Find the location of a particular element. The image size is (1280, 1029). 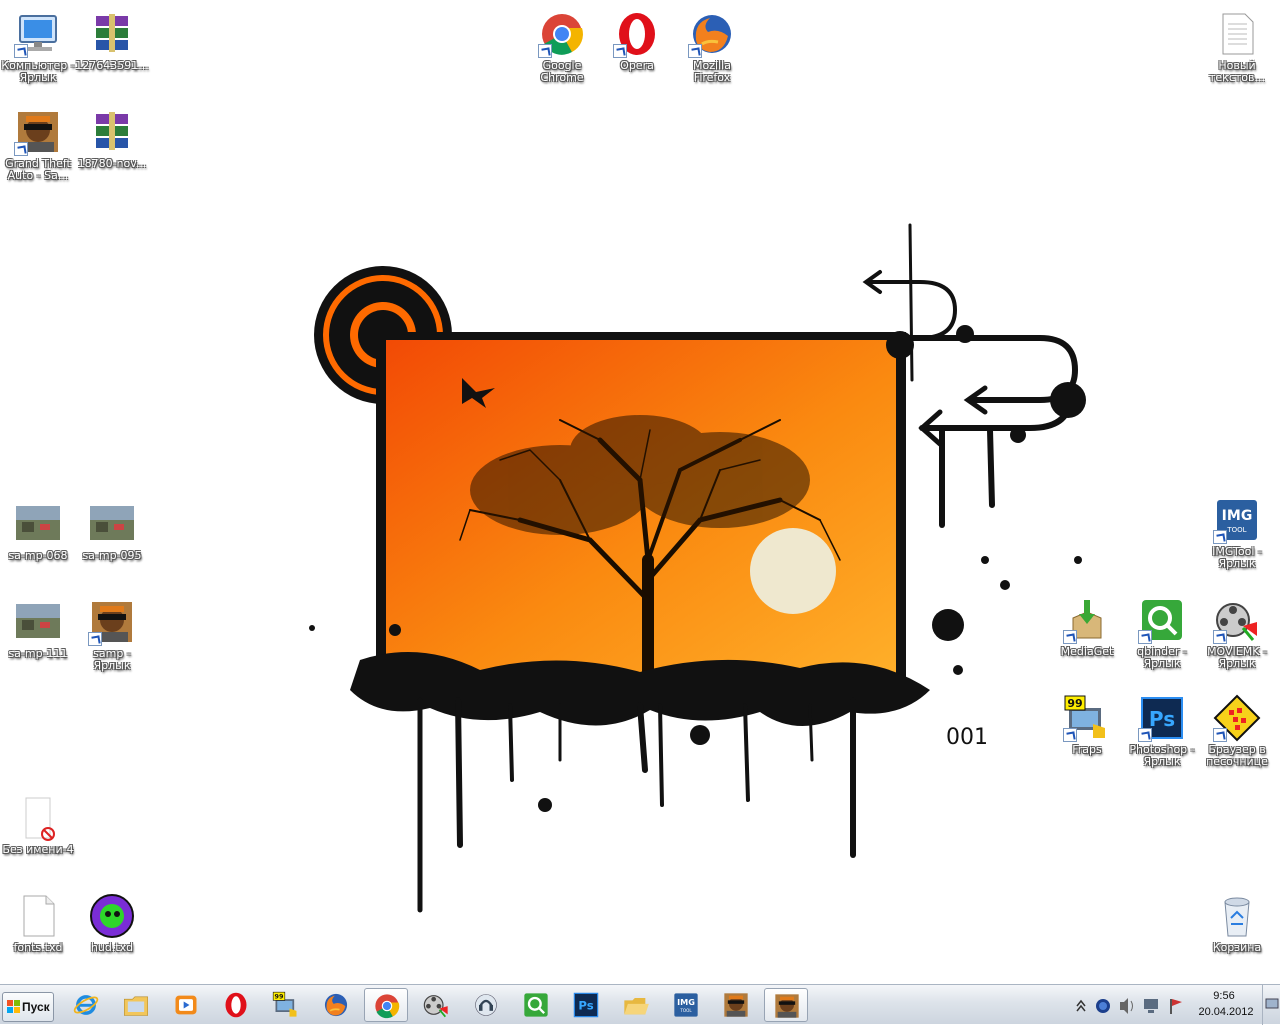

desktop-icon-fraps: 99 Fraps is located at coordinates (1087, 733).